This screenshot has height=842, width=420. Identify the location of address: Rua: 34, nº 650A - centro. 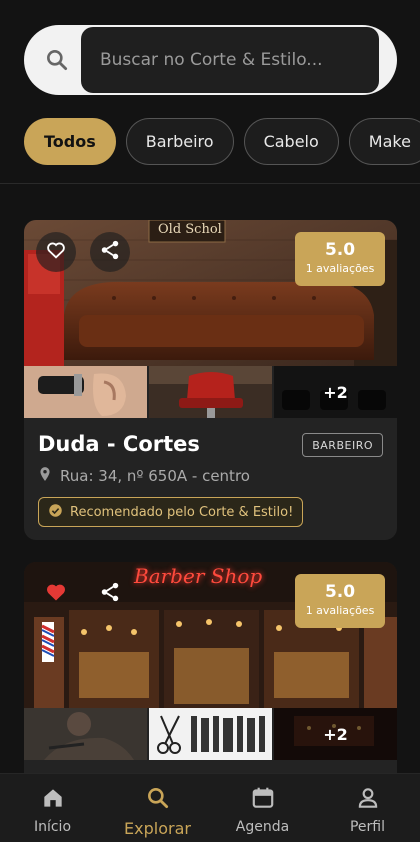
(144, 476).